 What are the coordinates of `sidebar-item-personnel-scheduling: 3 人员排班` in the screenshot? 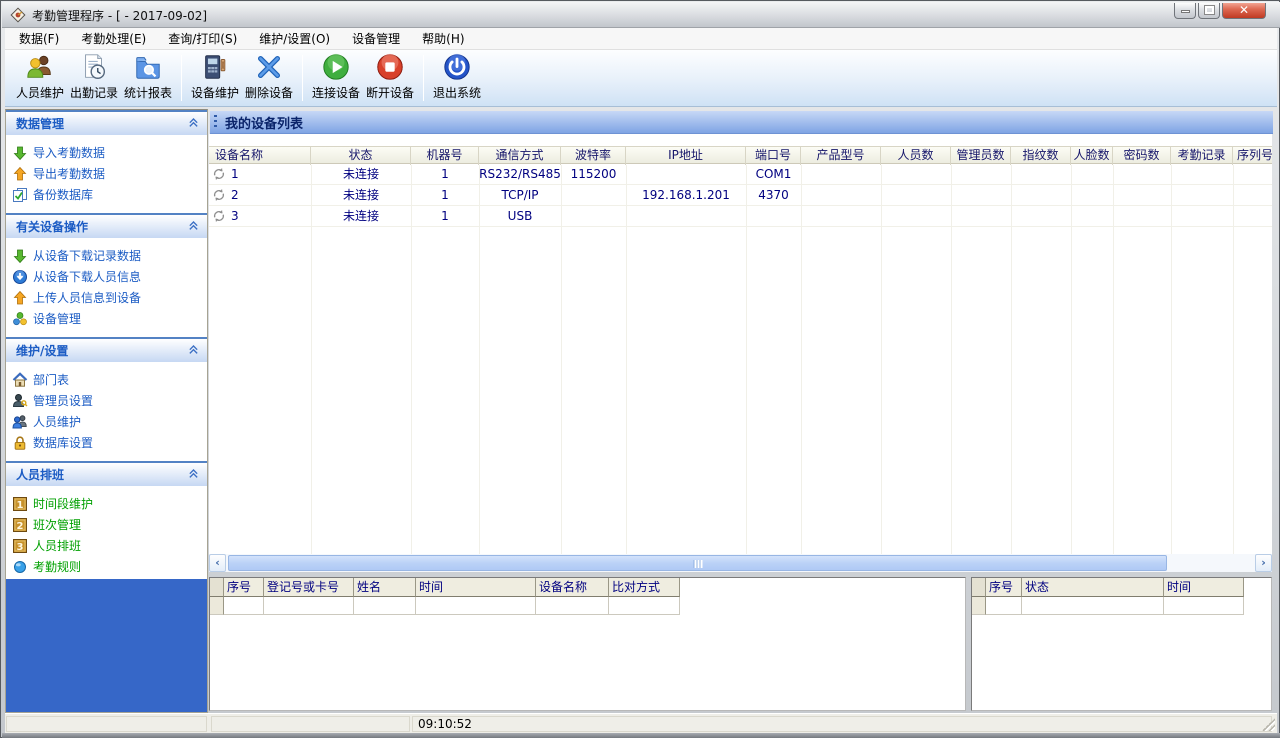 It's located at (109, 545).